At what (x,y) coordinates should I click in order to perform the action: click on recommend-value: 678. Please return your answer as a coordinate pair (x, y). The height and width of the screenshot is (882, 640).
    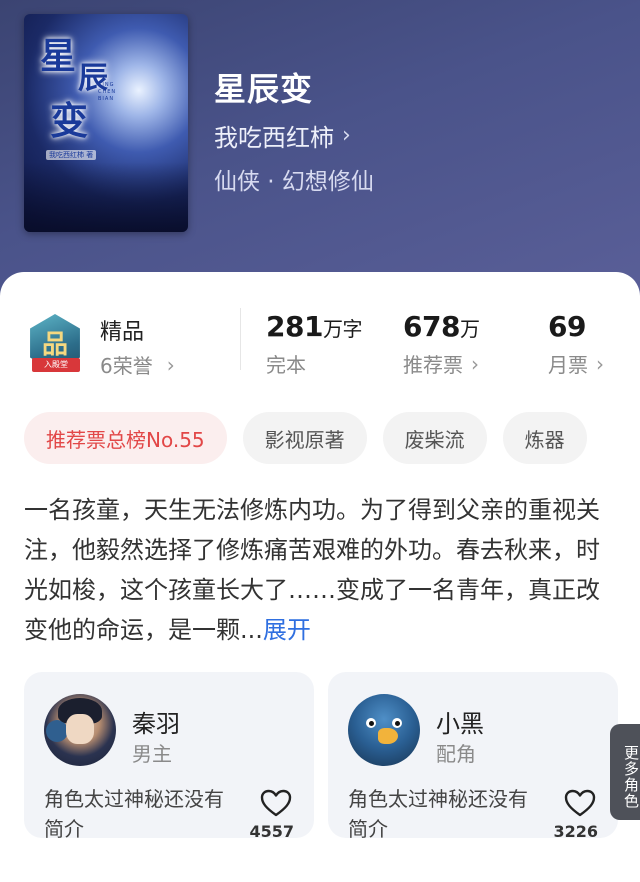
    Looking at the image, I should click on (431, 326).